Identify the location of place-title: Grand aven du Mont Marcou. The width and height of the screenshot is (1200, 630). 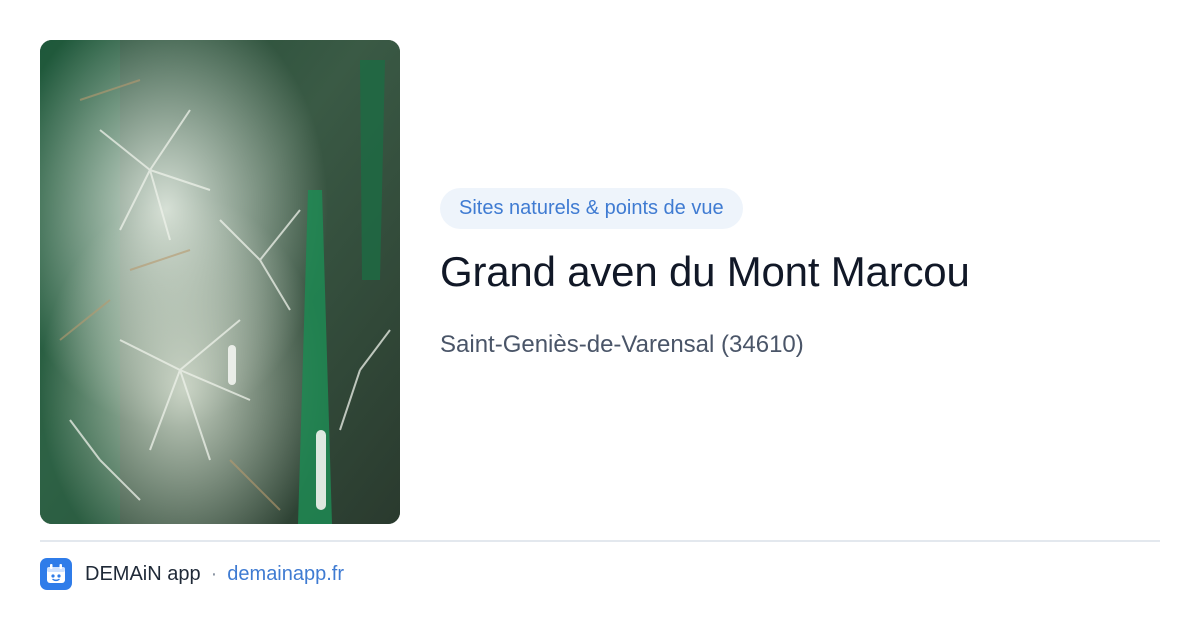
(705, 271).